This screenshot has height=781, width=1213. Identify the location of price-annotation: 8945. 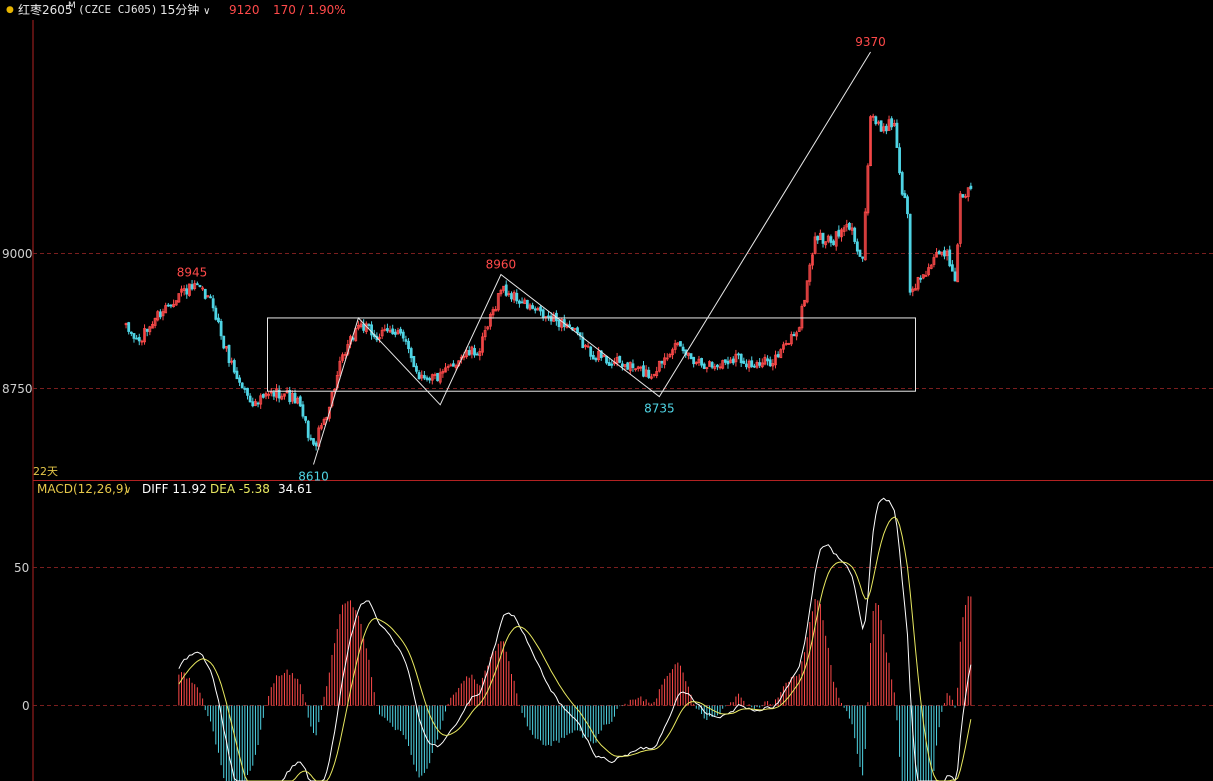
(192, 273).